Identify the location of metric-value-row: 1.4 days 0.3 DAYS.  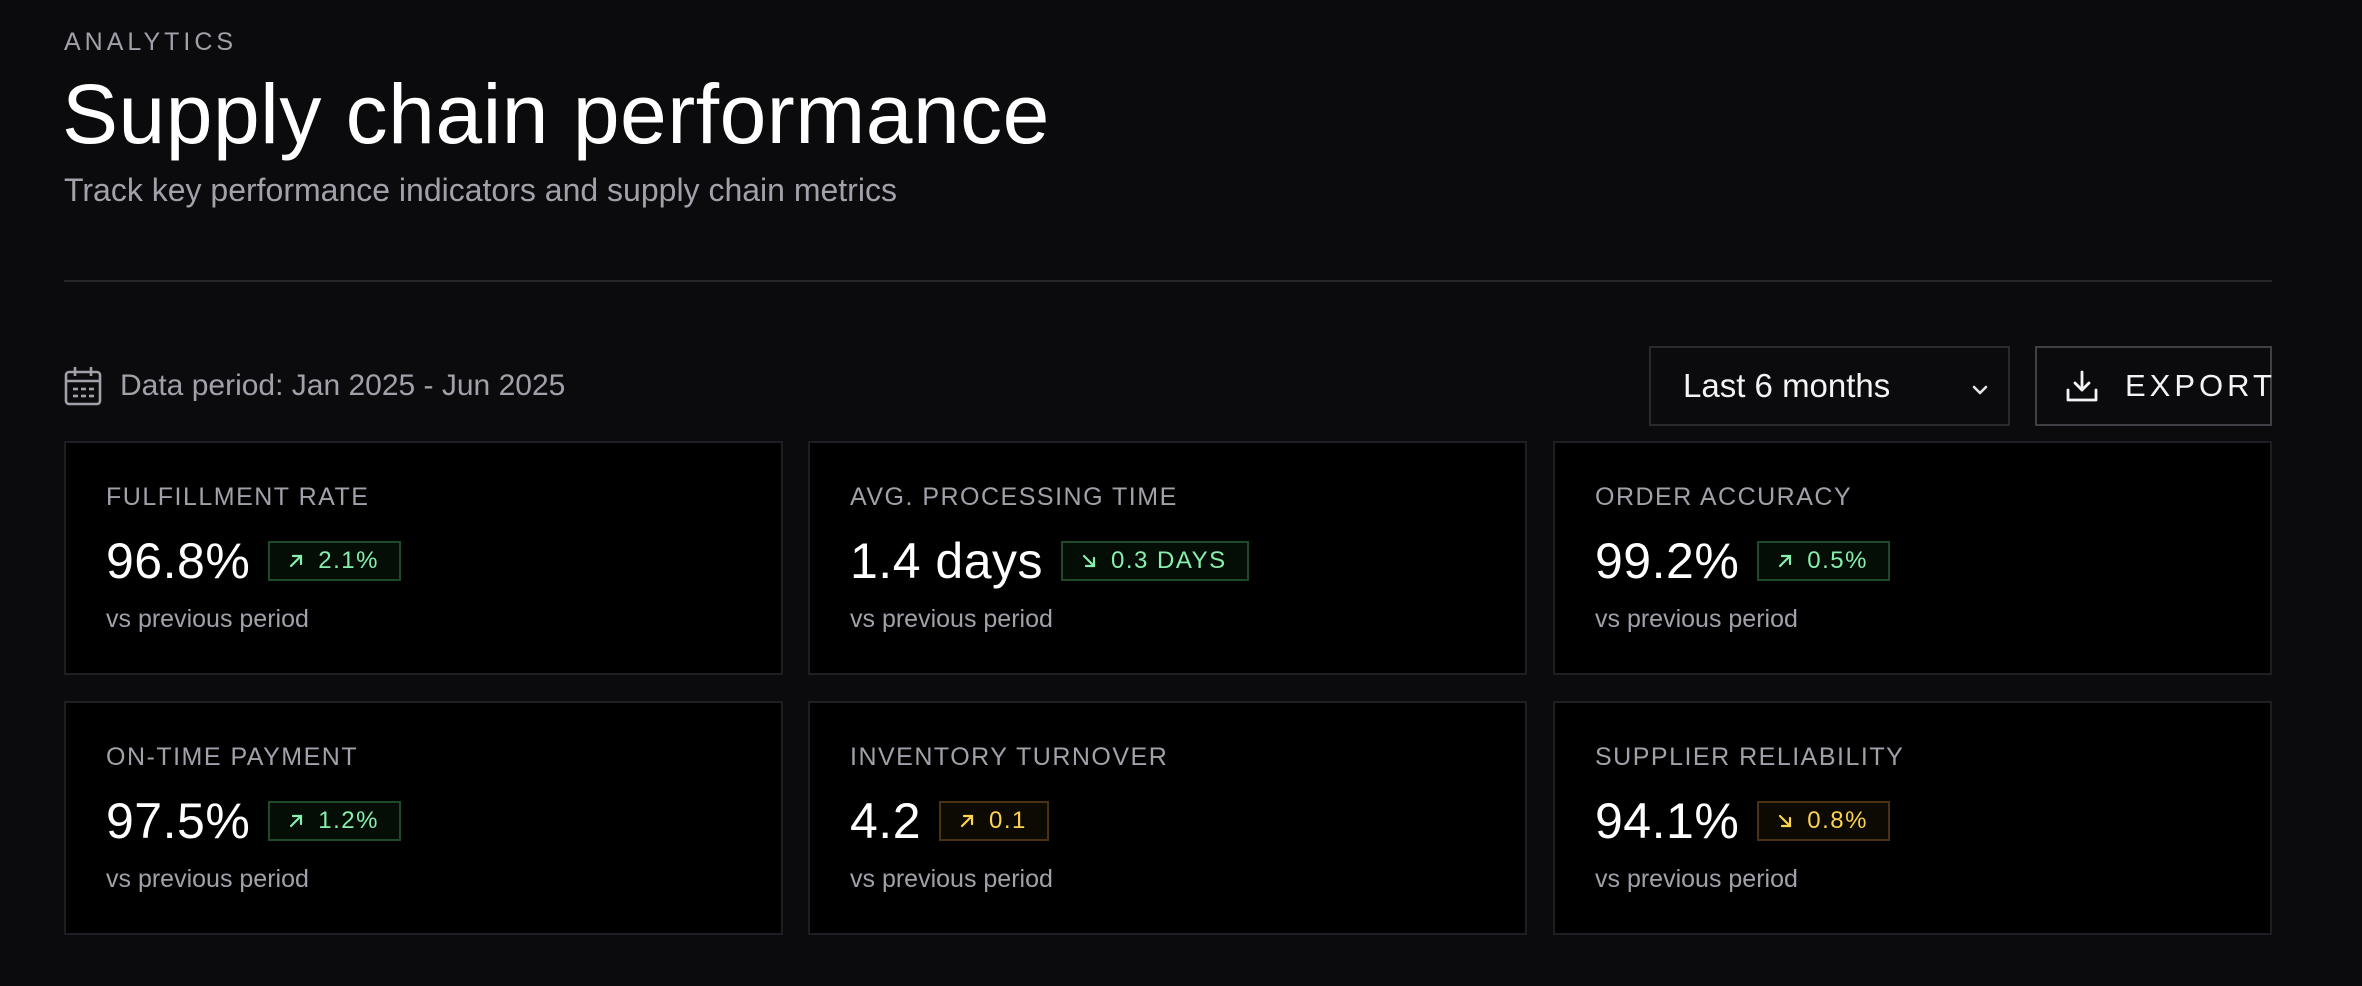
(1049, 561).